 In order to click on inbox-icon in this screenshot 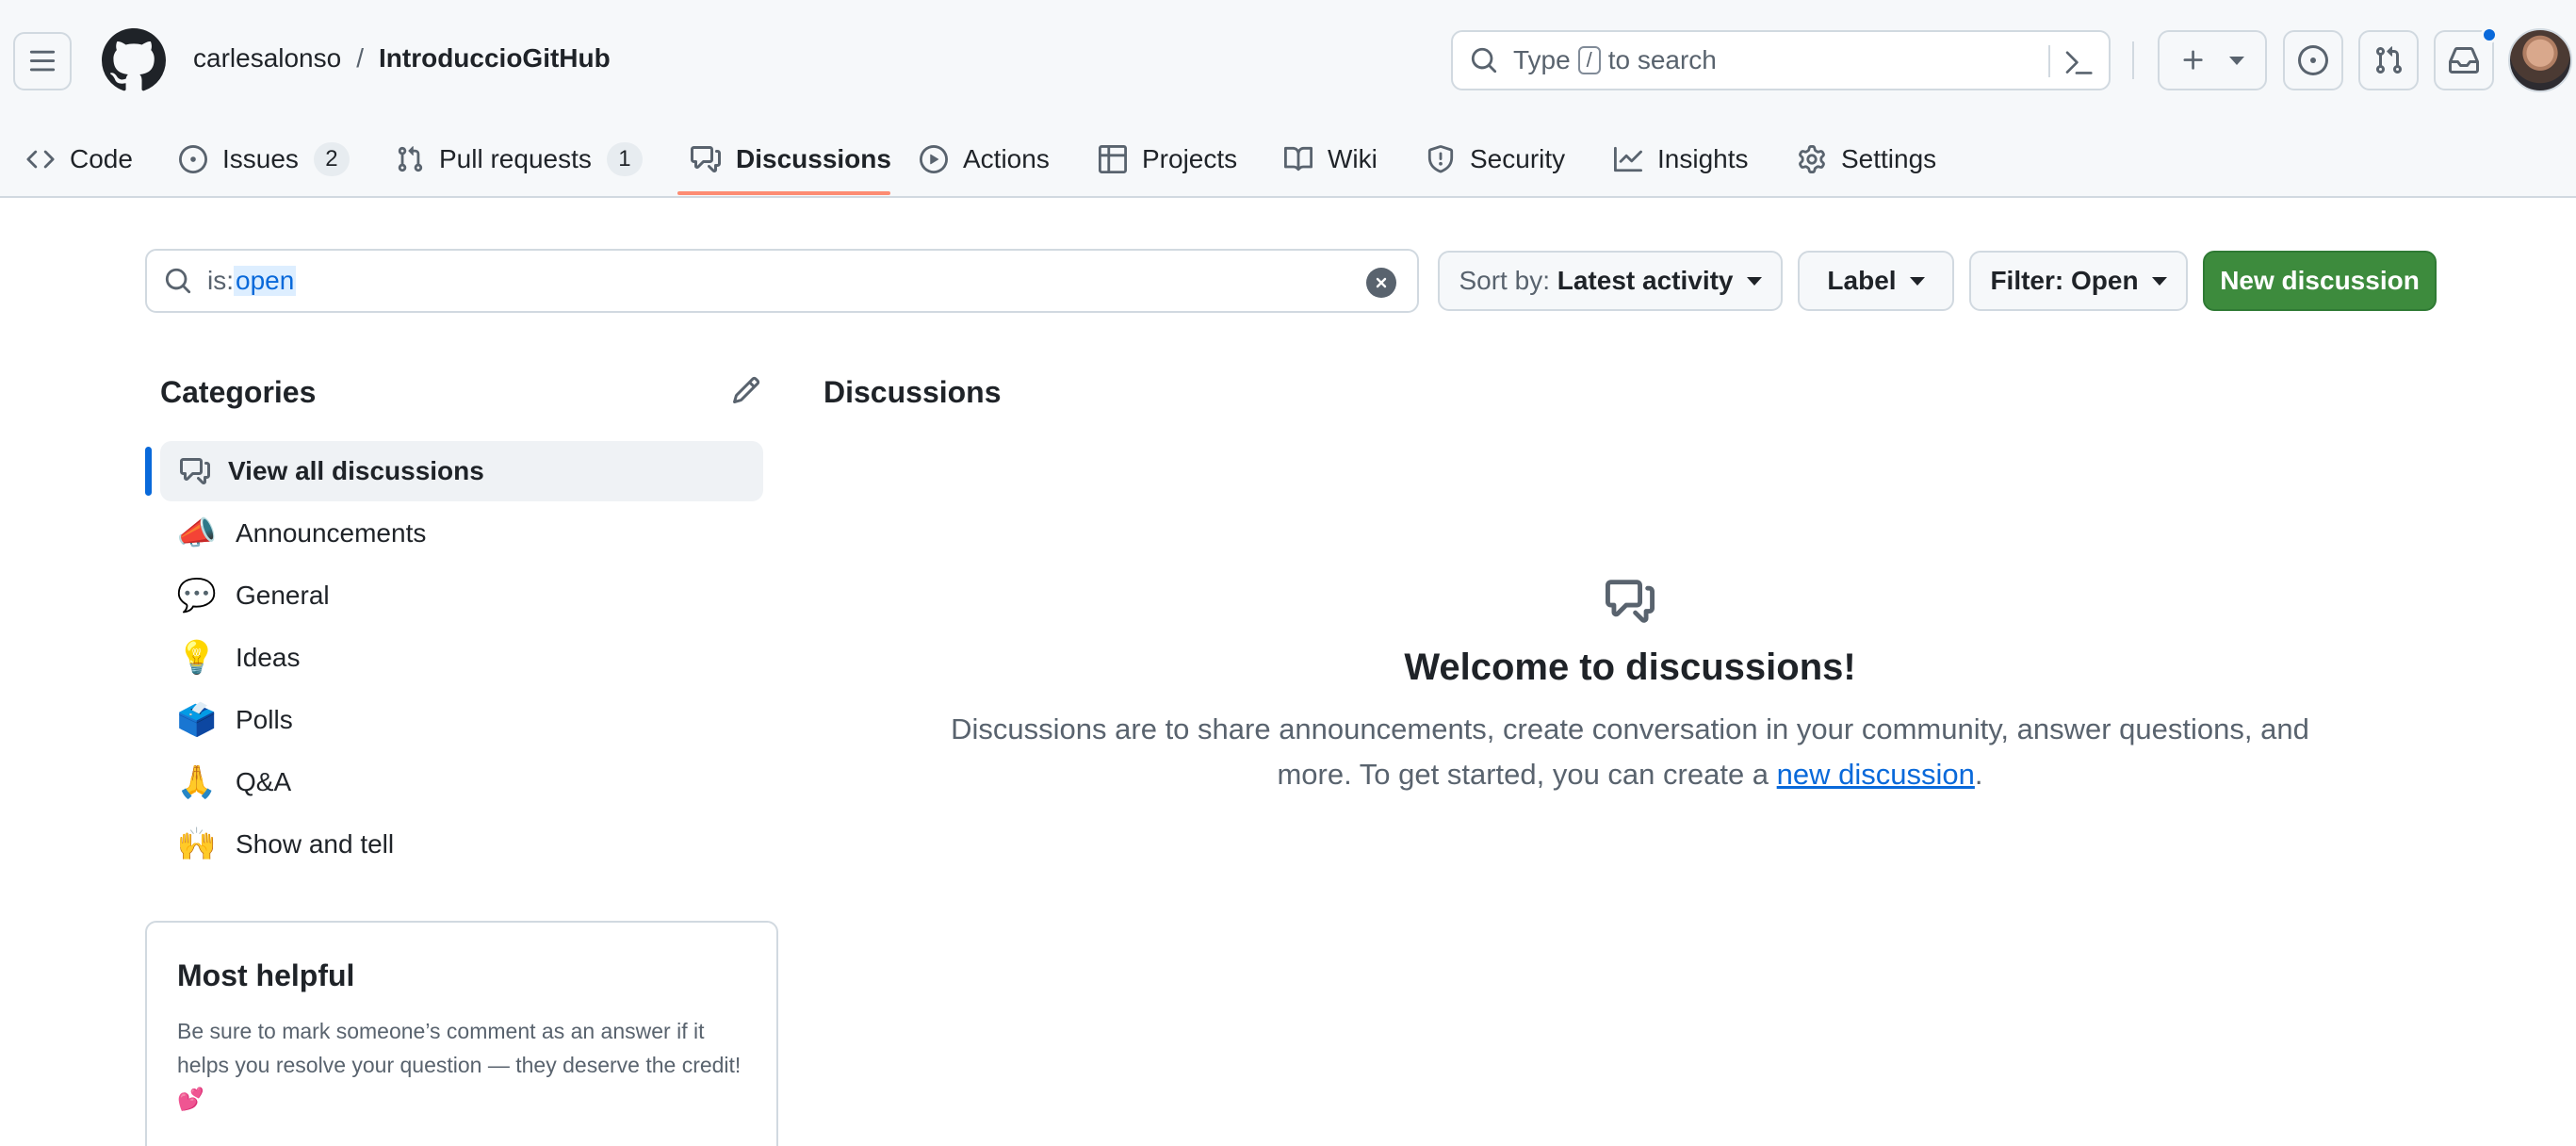, I will do `click(2464, 60)`.